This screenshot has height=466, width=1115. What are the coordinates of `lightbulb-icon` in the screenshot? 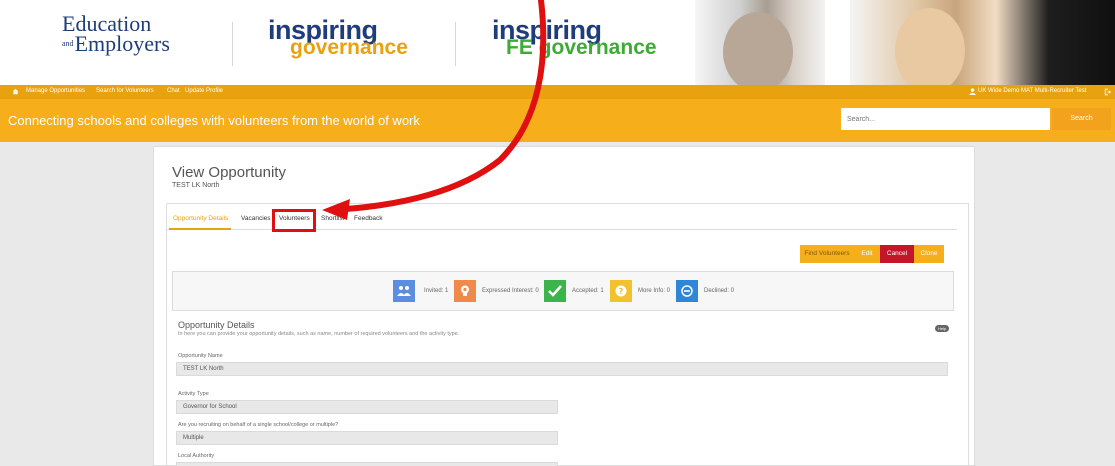 It's located at (465, 291).